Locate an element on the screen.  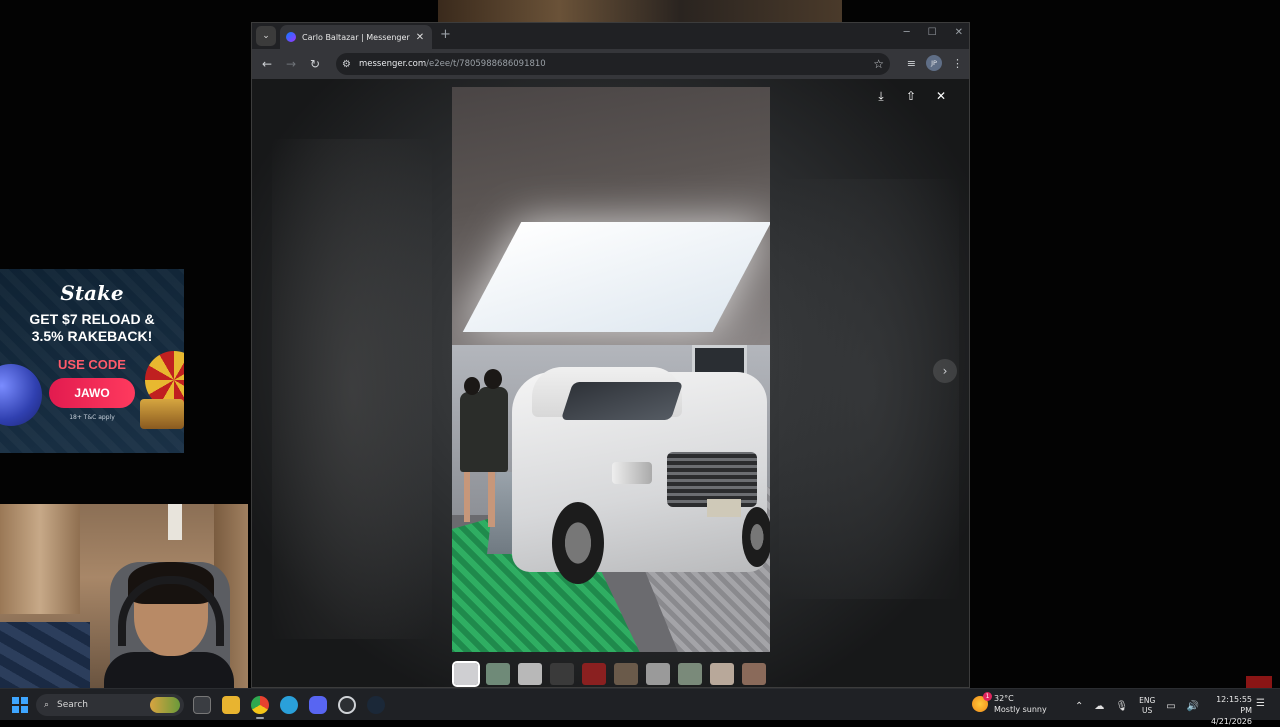
tab-title: Carlo Baltazar | Messenger is located at coordinates (356, 37).